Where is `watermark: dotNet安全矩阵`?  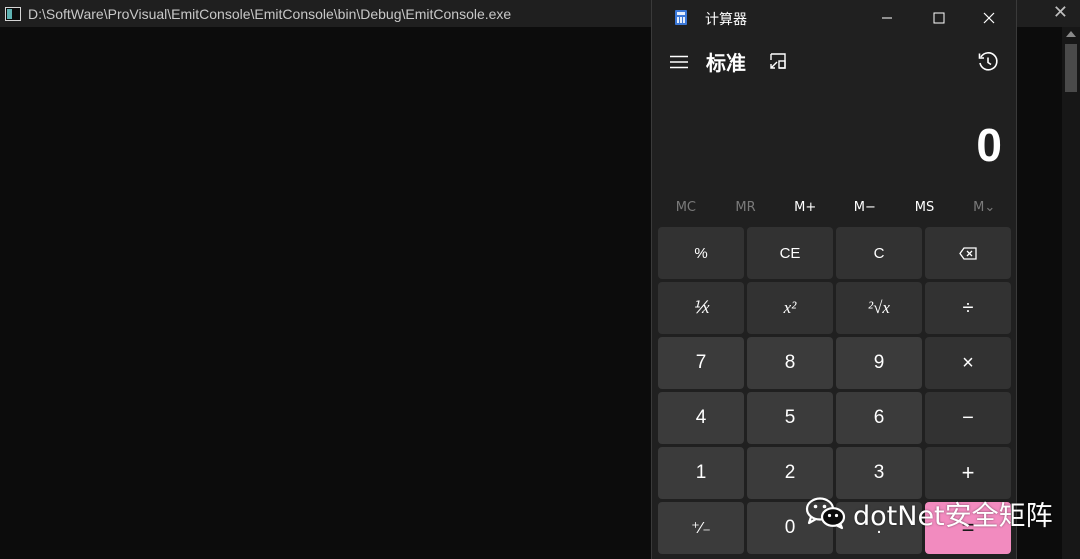 watermark: dotNet安全矩阵 is located at coordinates (929, 513).